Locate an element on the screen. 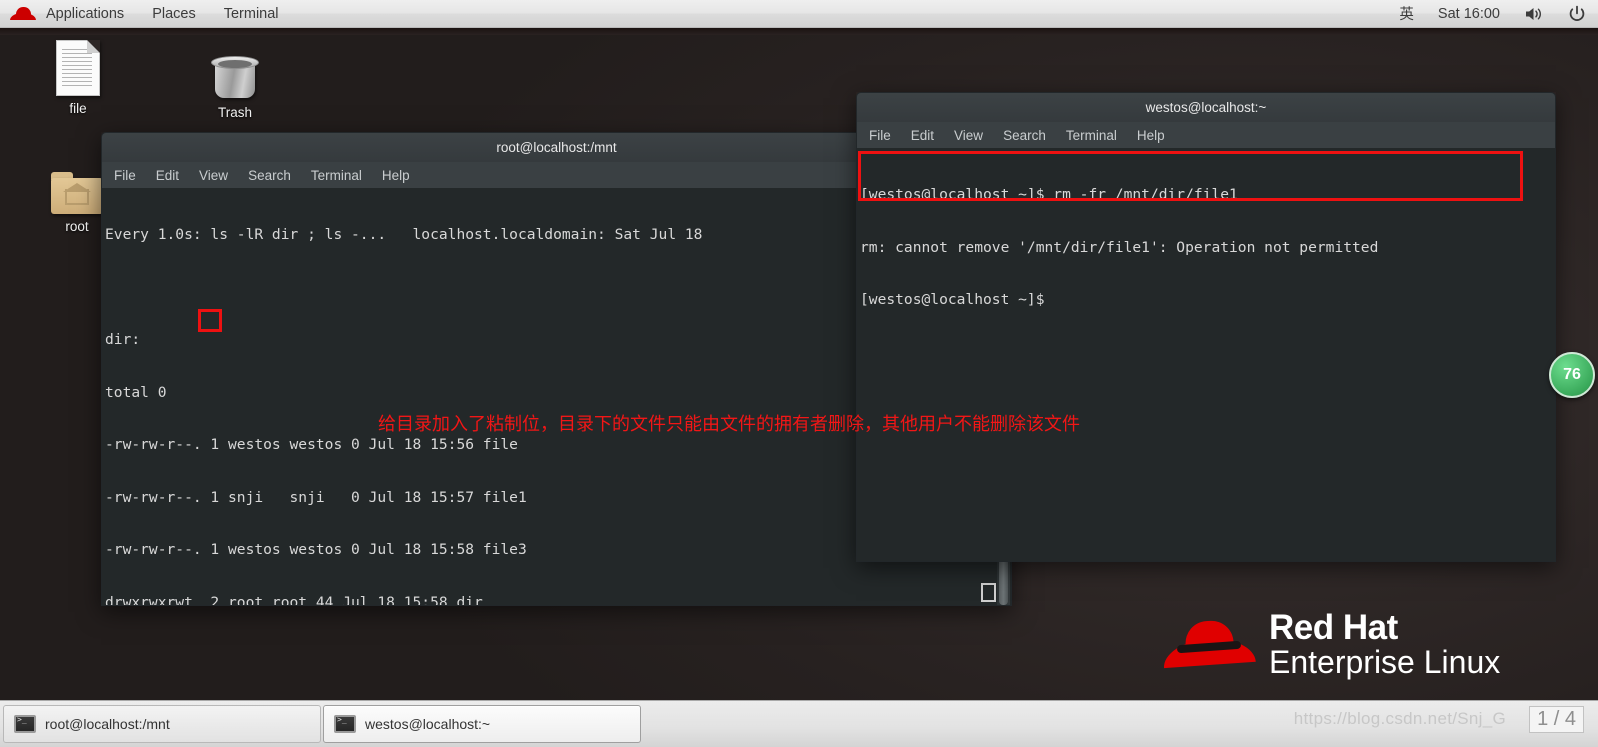  terminal2-titlebar: westos@localhost:~ is located at coordinates (1206, 107).